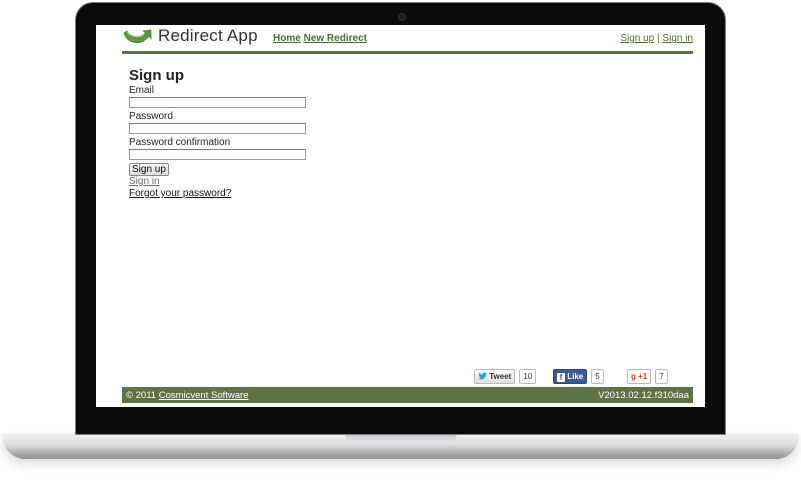 Image resolution: width=801 pixels, height=483 pixels. What do you see at coordinates (287, 38) in the screenshot?
I see `nav-home-link: Home` at bounding box center [287, 38].